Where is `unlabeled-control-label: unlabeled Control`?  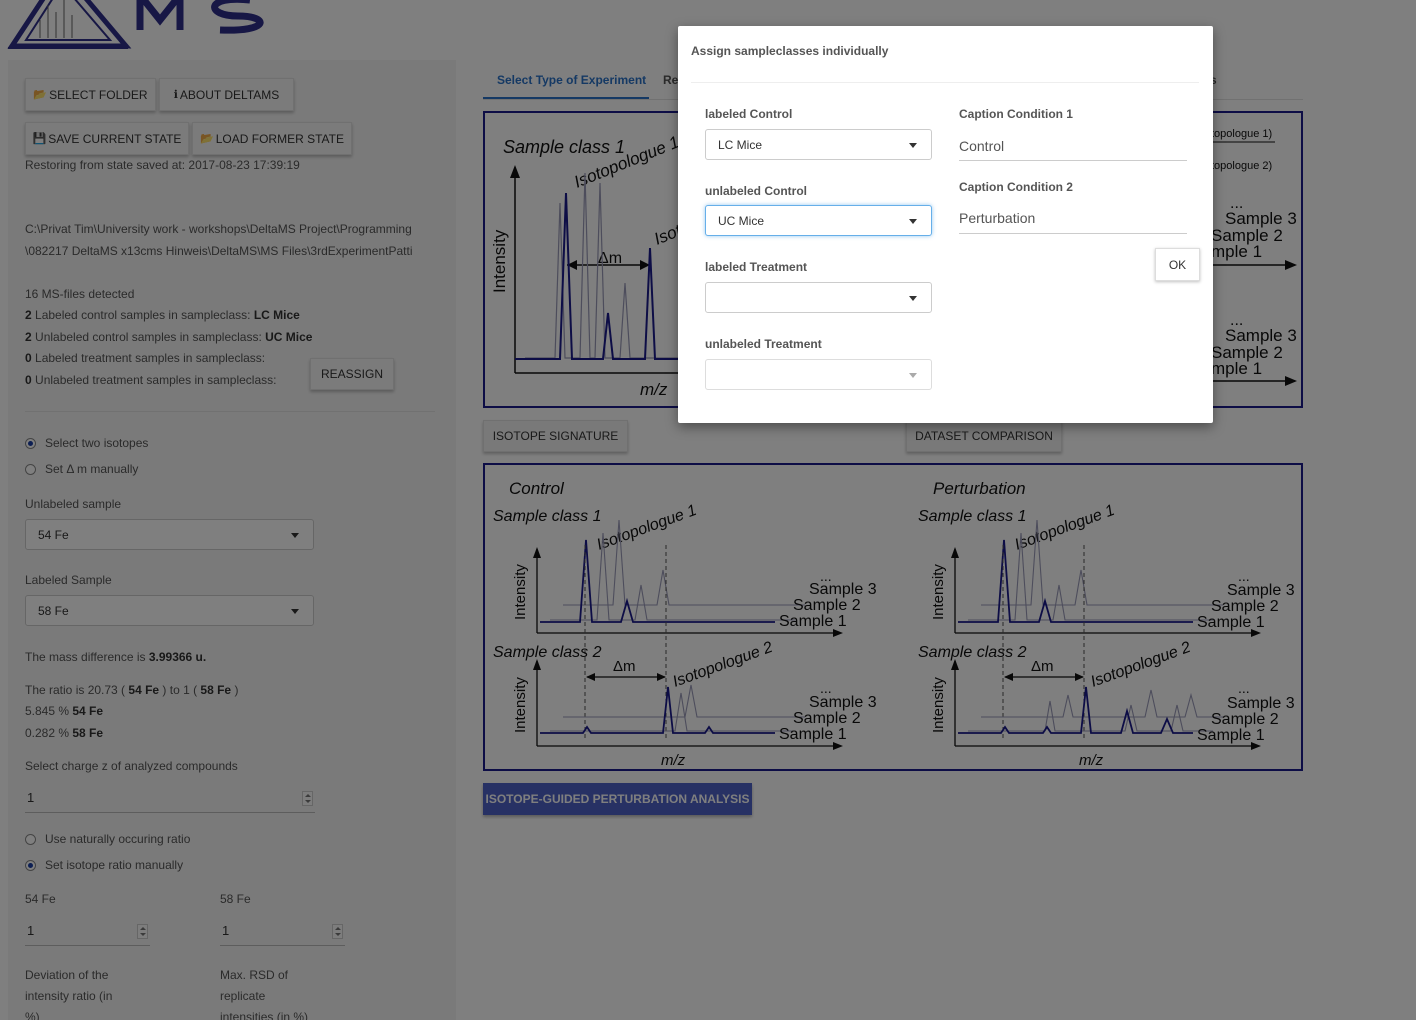
unlabeled-control-label: unlabeled Control is located at coordinates (756, 191).